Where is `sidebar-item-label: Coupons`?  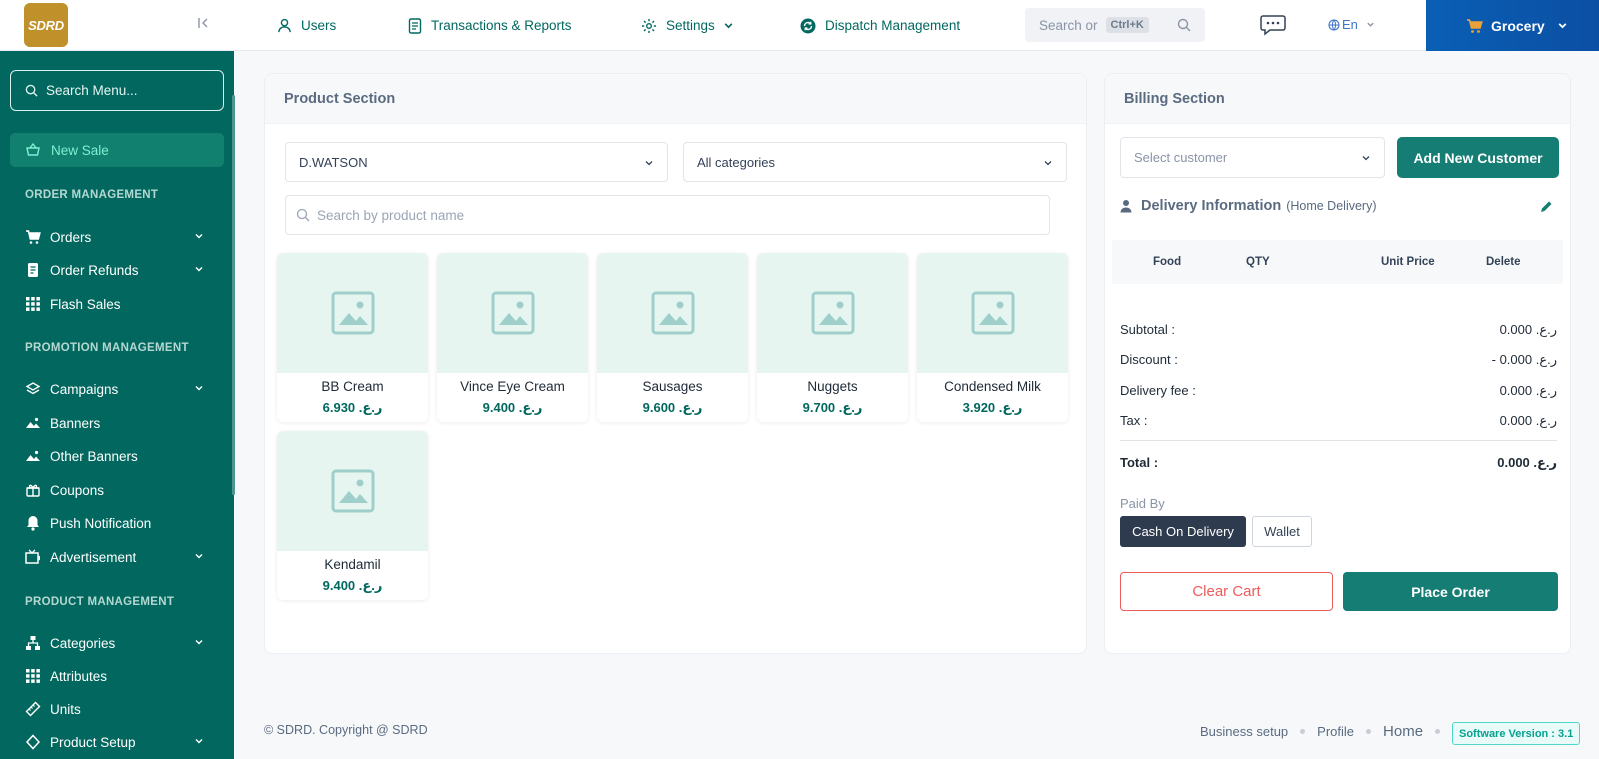 sidebar-item-label: Coupons is located at coordinates (77, 490).